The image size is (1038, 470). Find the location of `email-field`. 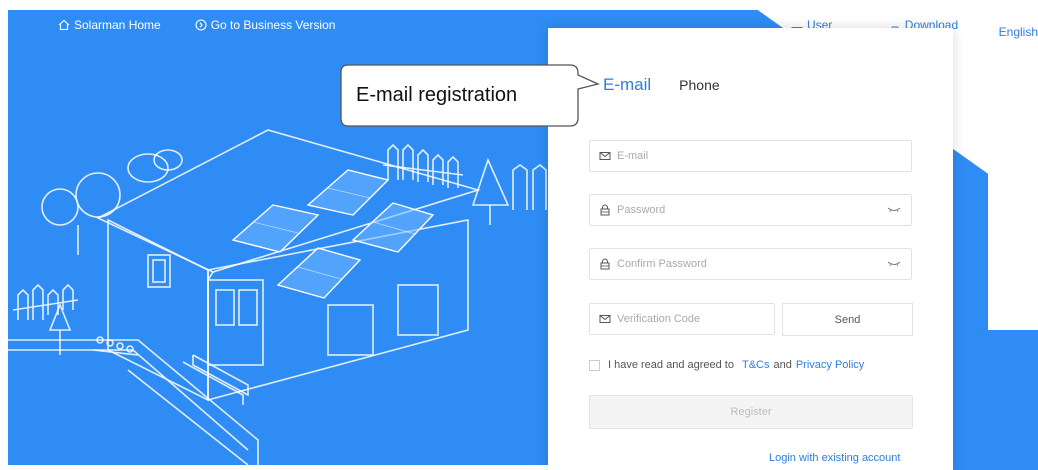

email-field is located at coordinates (750, 156).